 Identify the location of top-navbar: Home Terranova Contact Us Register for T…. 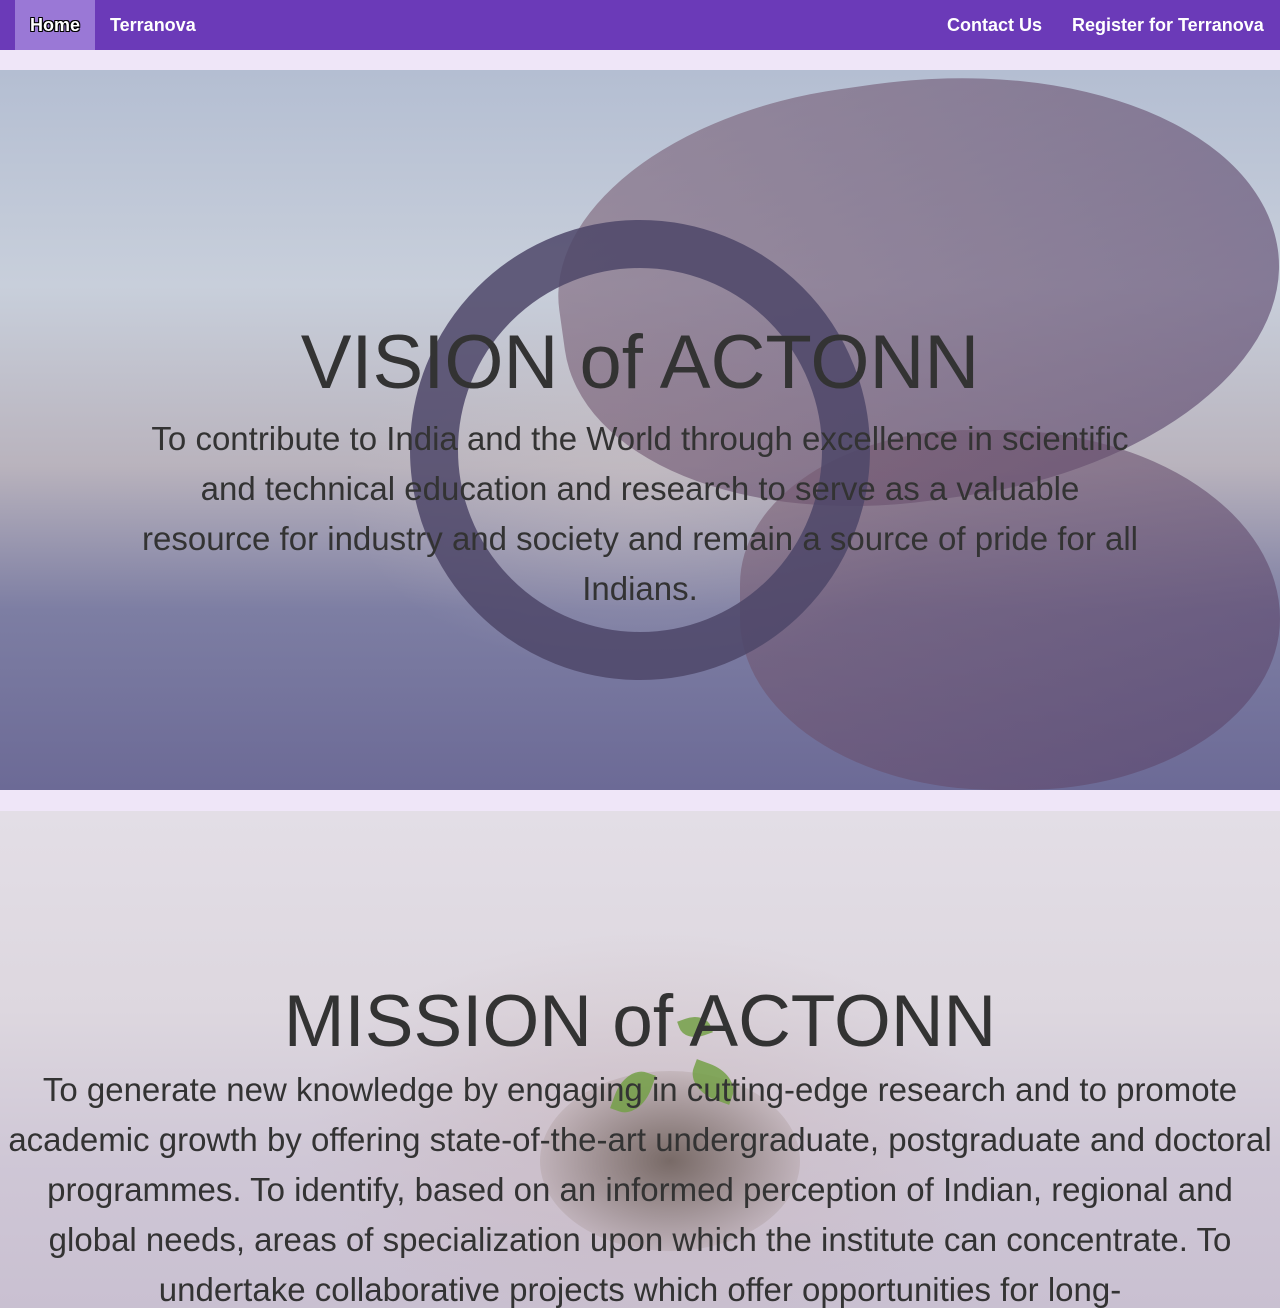
(640, 25).